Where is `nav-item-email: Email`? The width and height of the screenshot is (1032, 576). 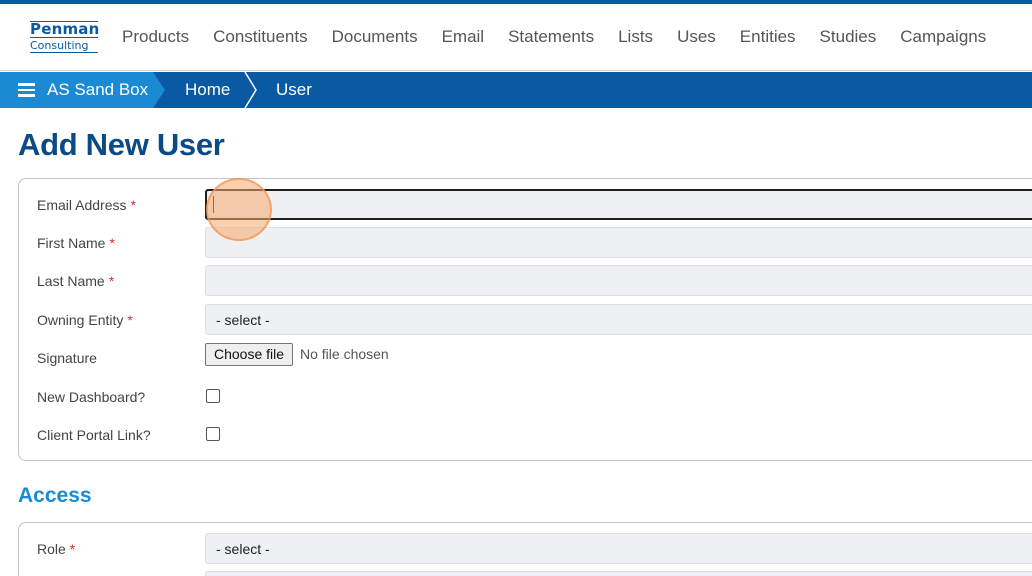 nav-item-email: Email is located at coordinates (463, 37).